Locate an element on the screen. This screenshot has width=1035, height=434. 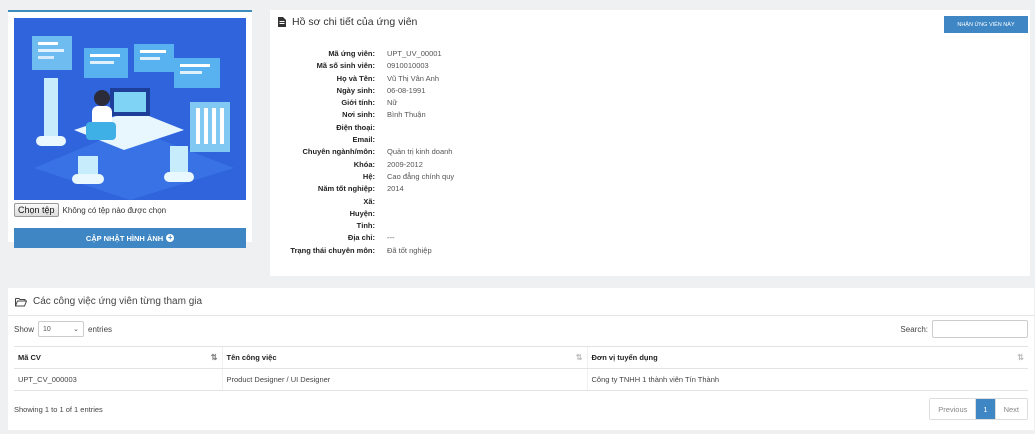
entries-select: 10 ⌄ is located at coordinates (61, 329).